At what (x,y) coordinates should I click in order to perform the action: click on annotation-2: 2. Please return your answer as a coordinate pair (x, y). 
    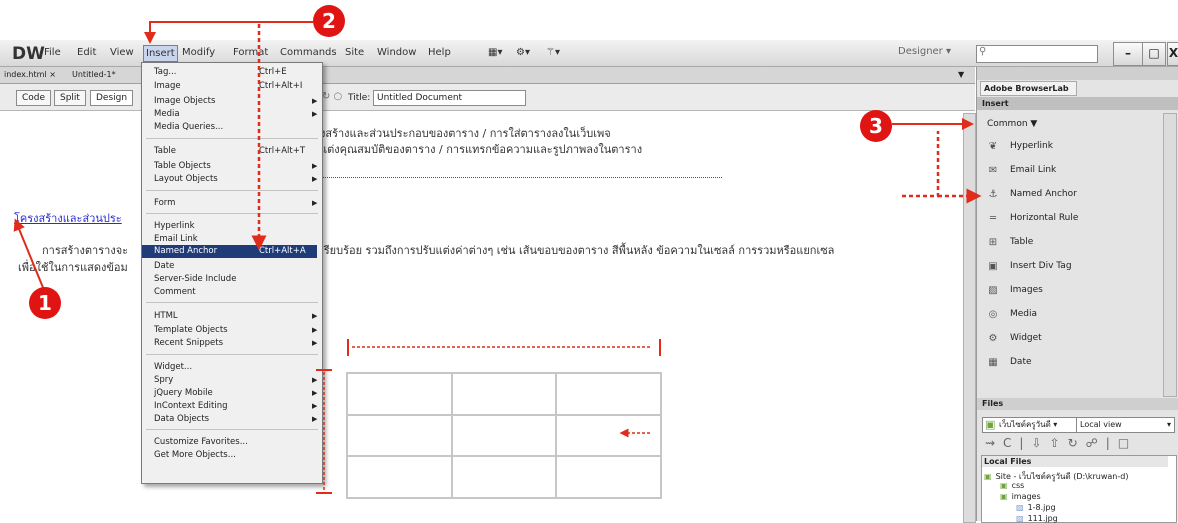
    Looking at the image, I should click on (329, 21).